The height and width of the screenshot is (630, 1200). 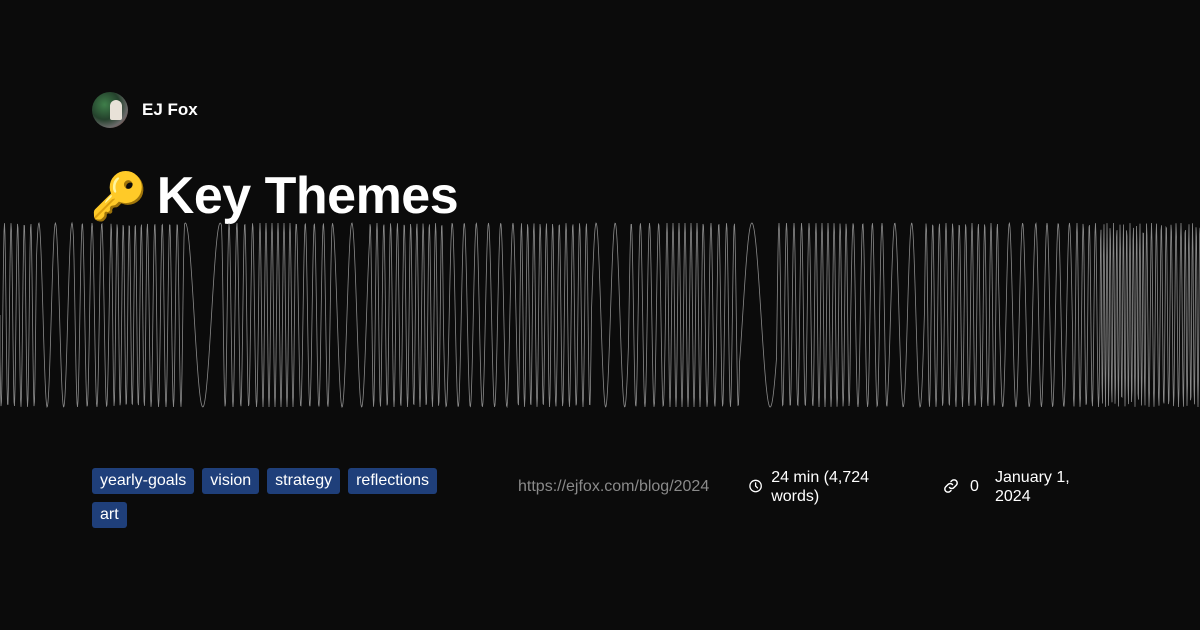 I want to click on tag-art: art, so click(x=109, y=515).